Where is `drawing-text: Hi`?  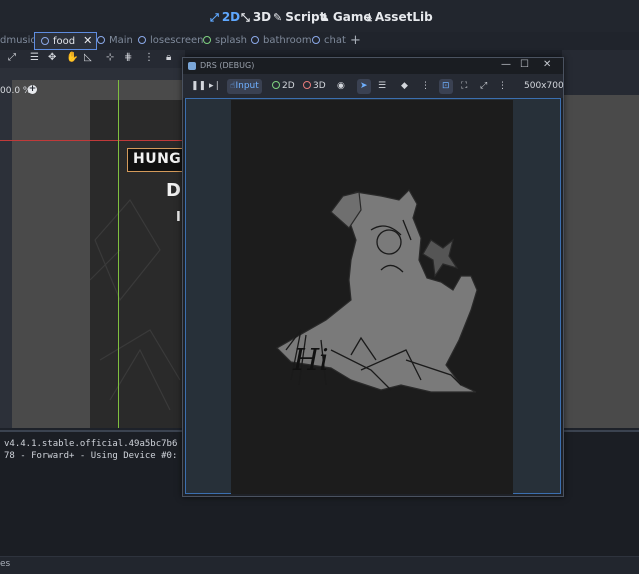
drawing-text: Hi is located at coordinates (310, 360).